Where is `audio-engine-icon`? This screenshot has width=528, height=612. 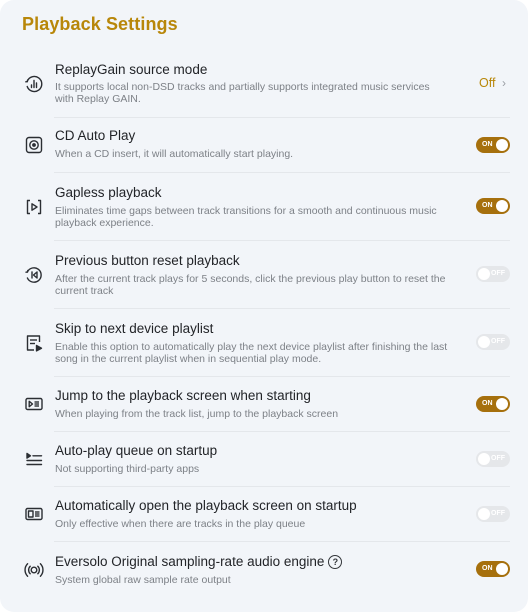 audio-engine-icon is located at coordinates (34, 570).